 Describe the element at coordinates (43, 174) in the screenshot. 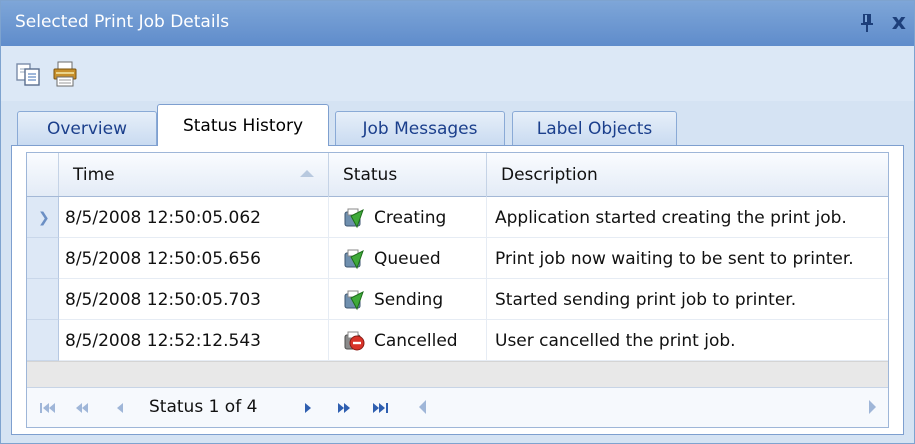

I see `row-selector-header` at that location.